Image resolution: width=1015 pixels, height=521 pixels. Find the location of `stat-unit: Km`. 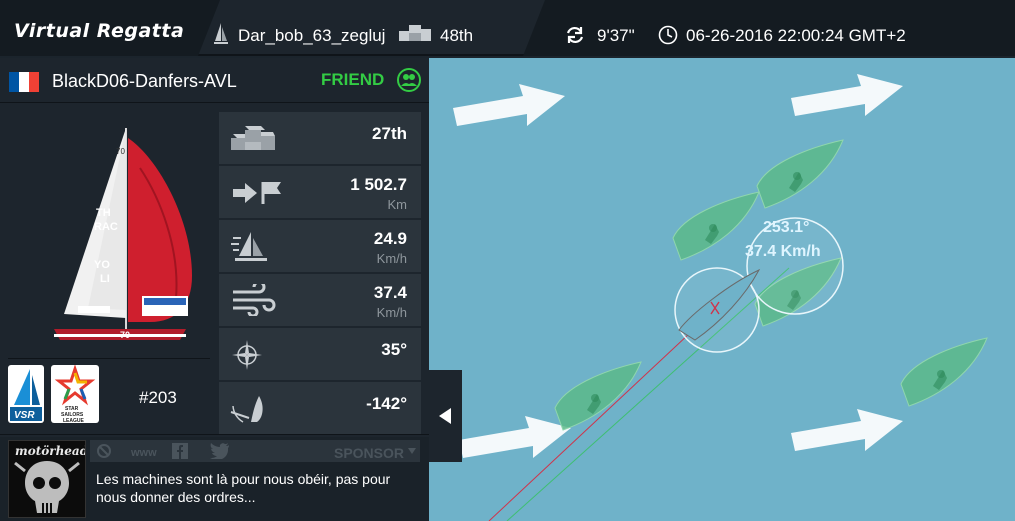

stat-unit: Km is located at coordinates (397, 204).